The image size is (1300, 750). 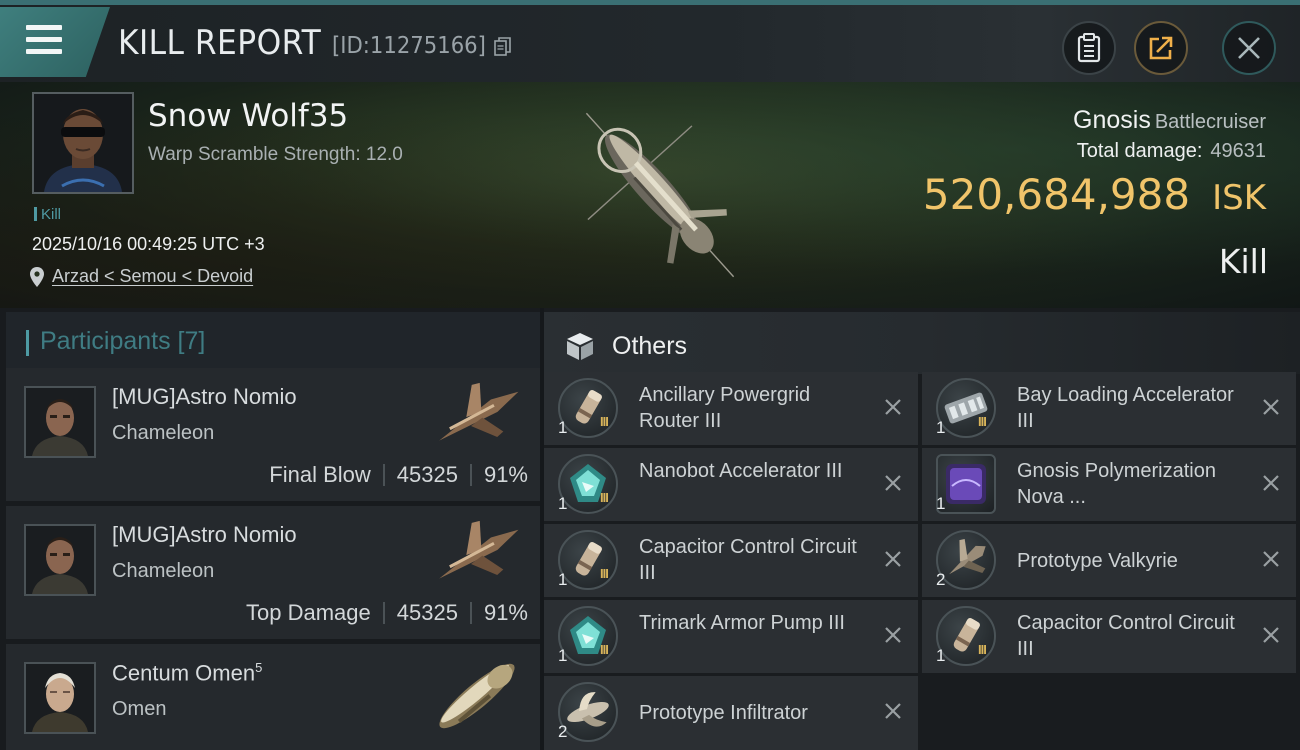 I want to click on share-icon, so click(x=1161, y=48).